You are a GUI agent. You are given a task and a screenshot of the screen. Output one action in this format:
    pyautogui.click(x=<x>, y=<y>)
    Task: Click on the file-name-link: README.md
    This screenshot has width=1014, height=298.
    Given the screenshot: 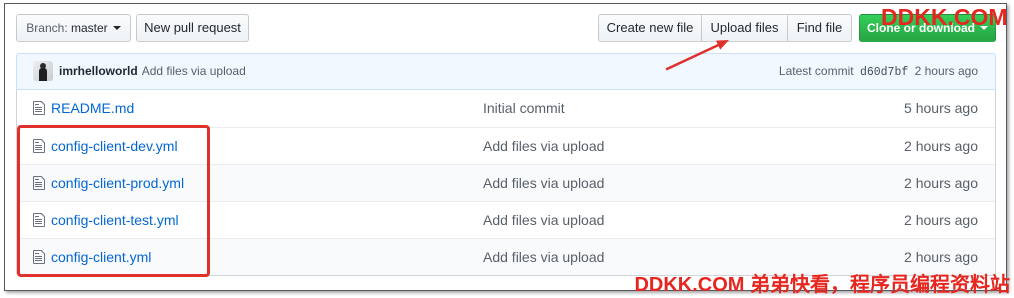 What is the action you would take?
    pyautogui.click(x=92, y=108)
    